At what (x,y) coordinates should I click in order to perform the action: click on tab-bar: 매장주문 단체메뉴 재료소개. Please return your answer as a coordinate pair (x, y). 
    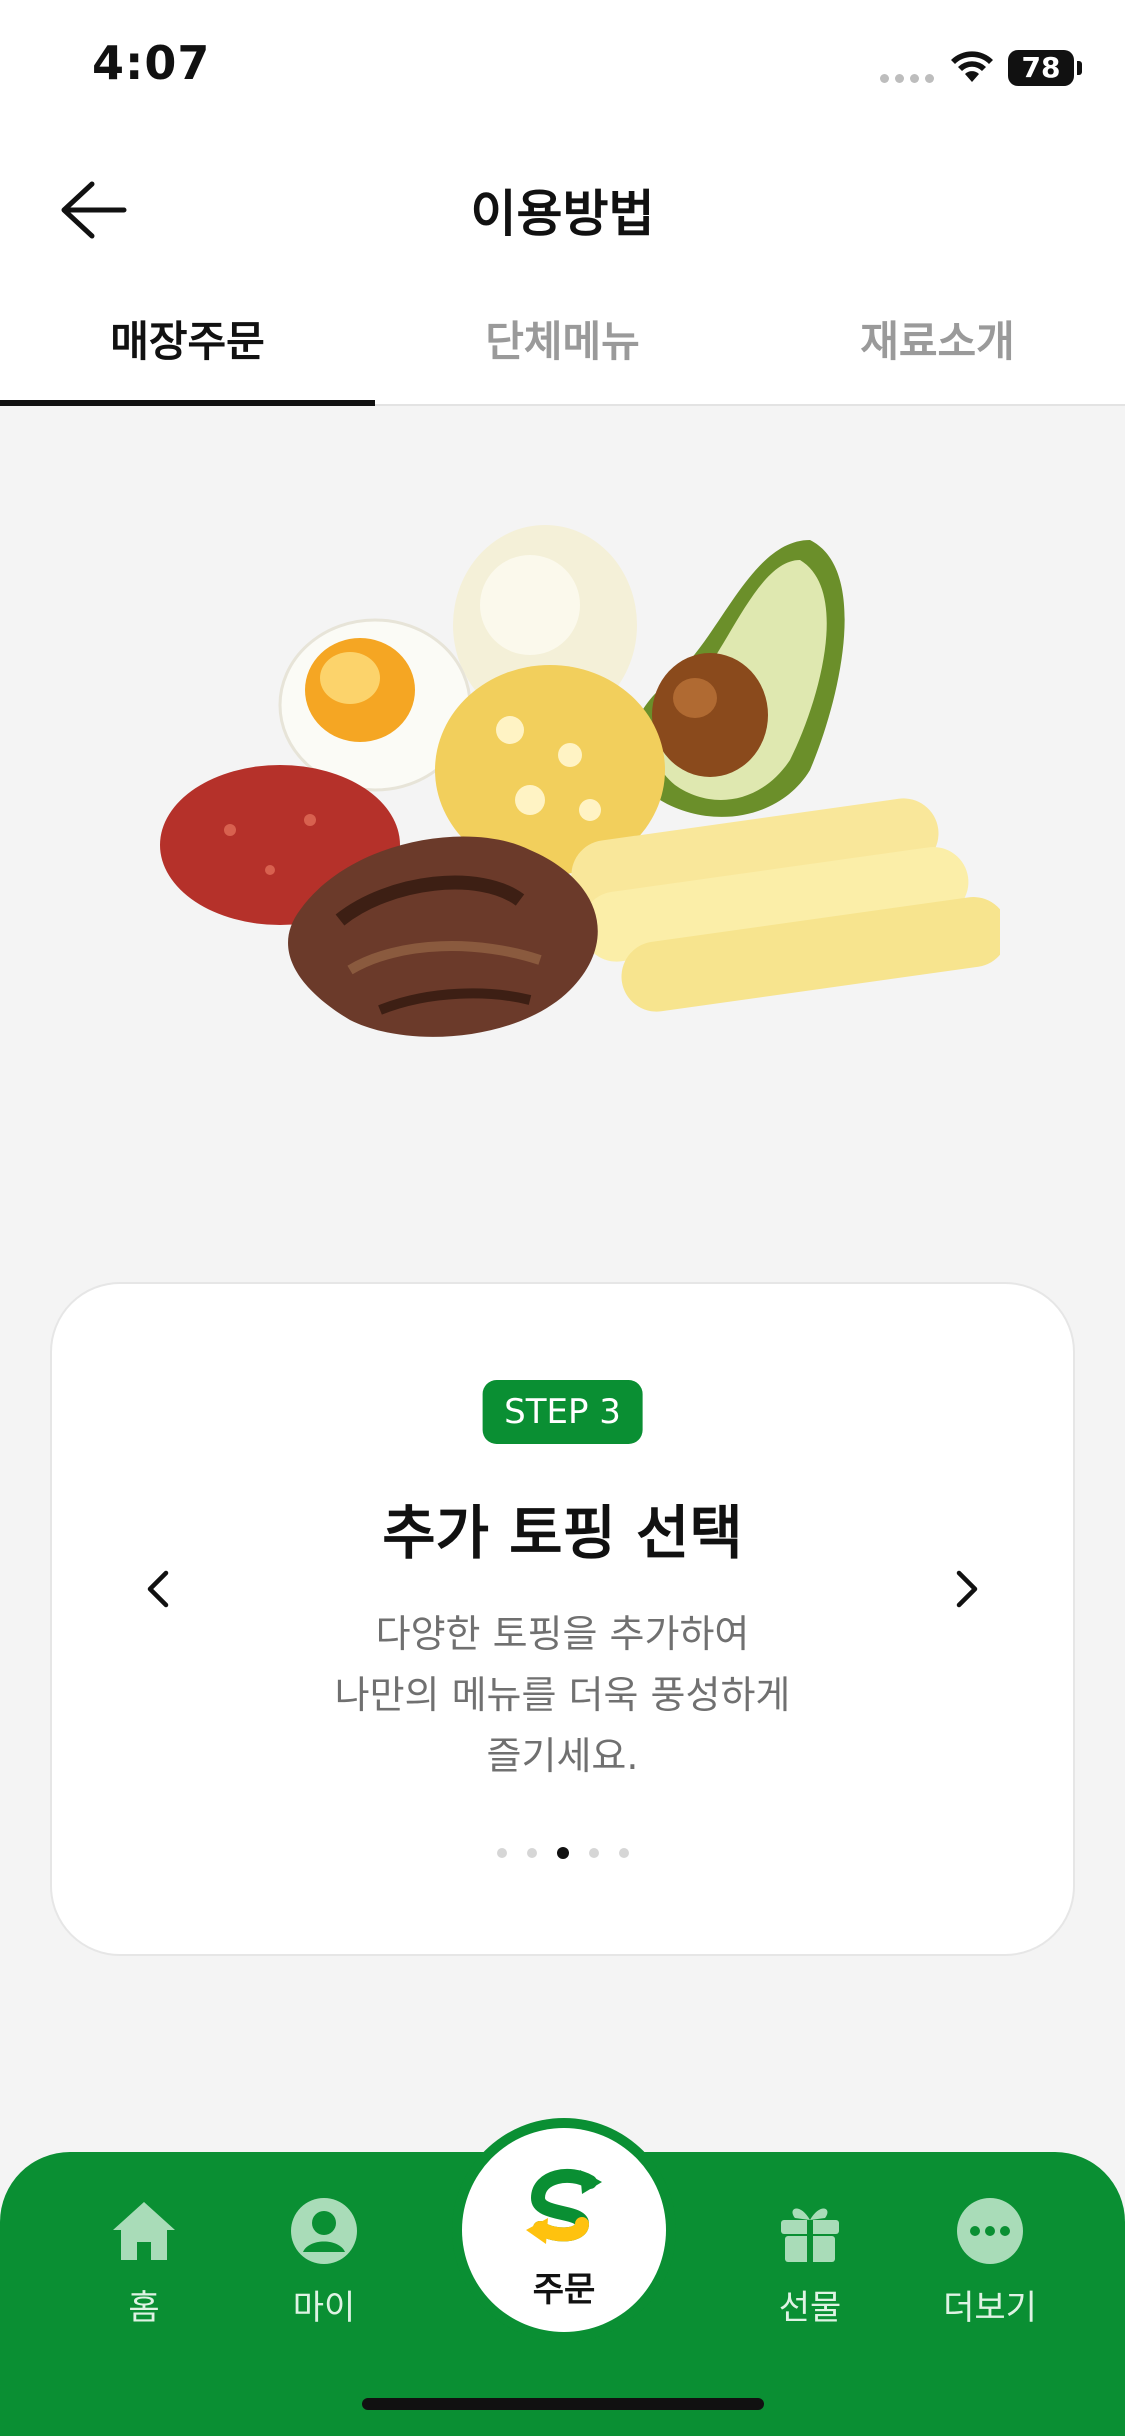
    Looking at the image, I should click on (562, 343).